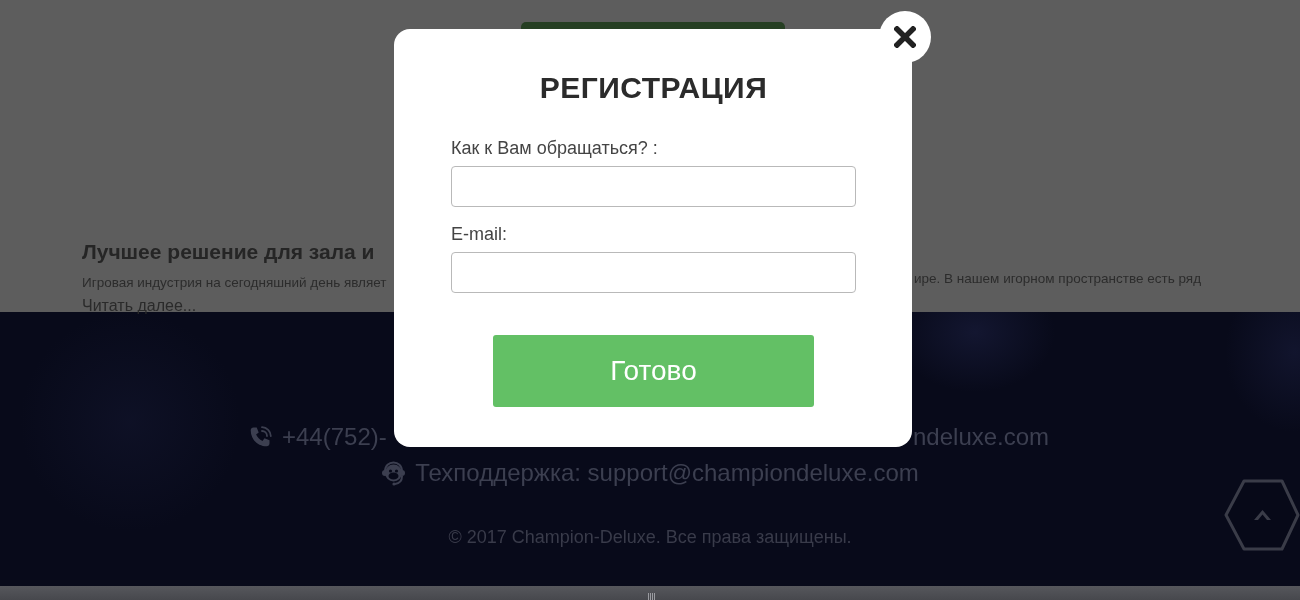  What do you see at coordinates (653, 25) in the screenshot?
I see `partly-covered-button` at bounding box center [653, 25].